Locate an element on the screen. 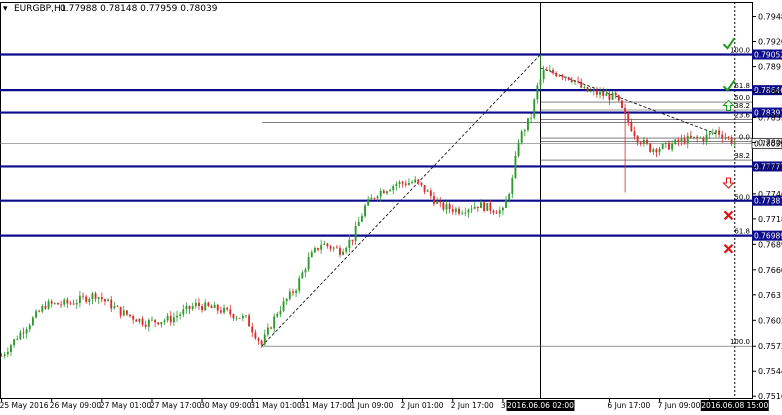 The width and height of the screenshot is (782, 415). y-tick-label: 0.75730 is located at coordinates (770, 346).